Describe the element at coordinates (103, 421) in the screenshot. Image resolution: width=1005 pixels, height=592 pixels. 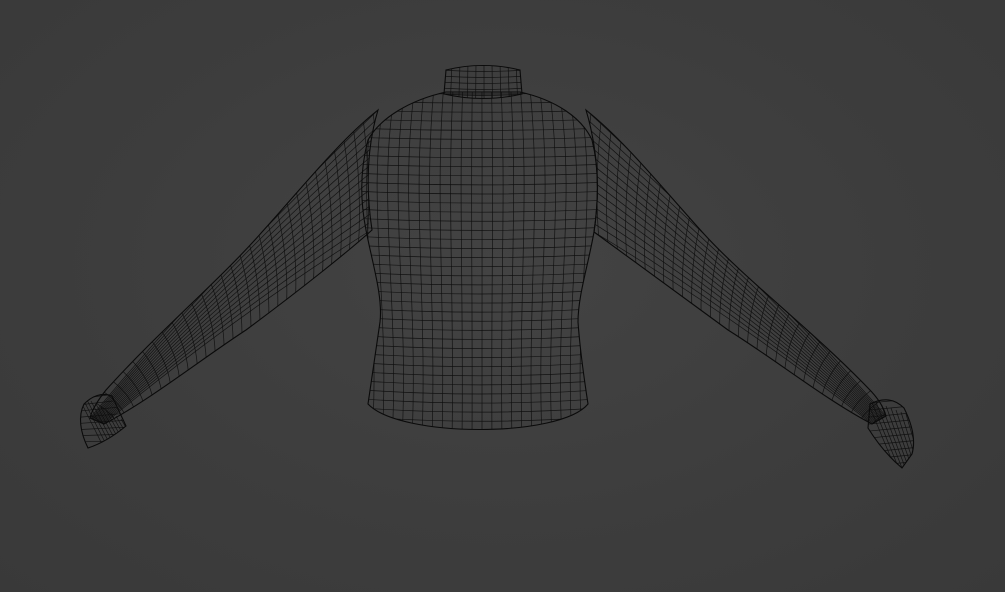
I see `left-cuff-edges` at that location.